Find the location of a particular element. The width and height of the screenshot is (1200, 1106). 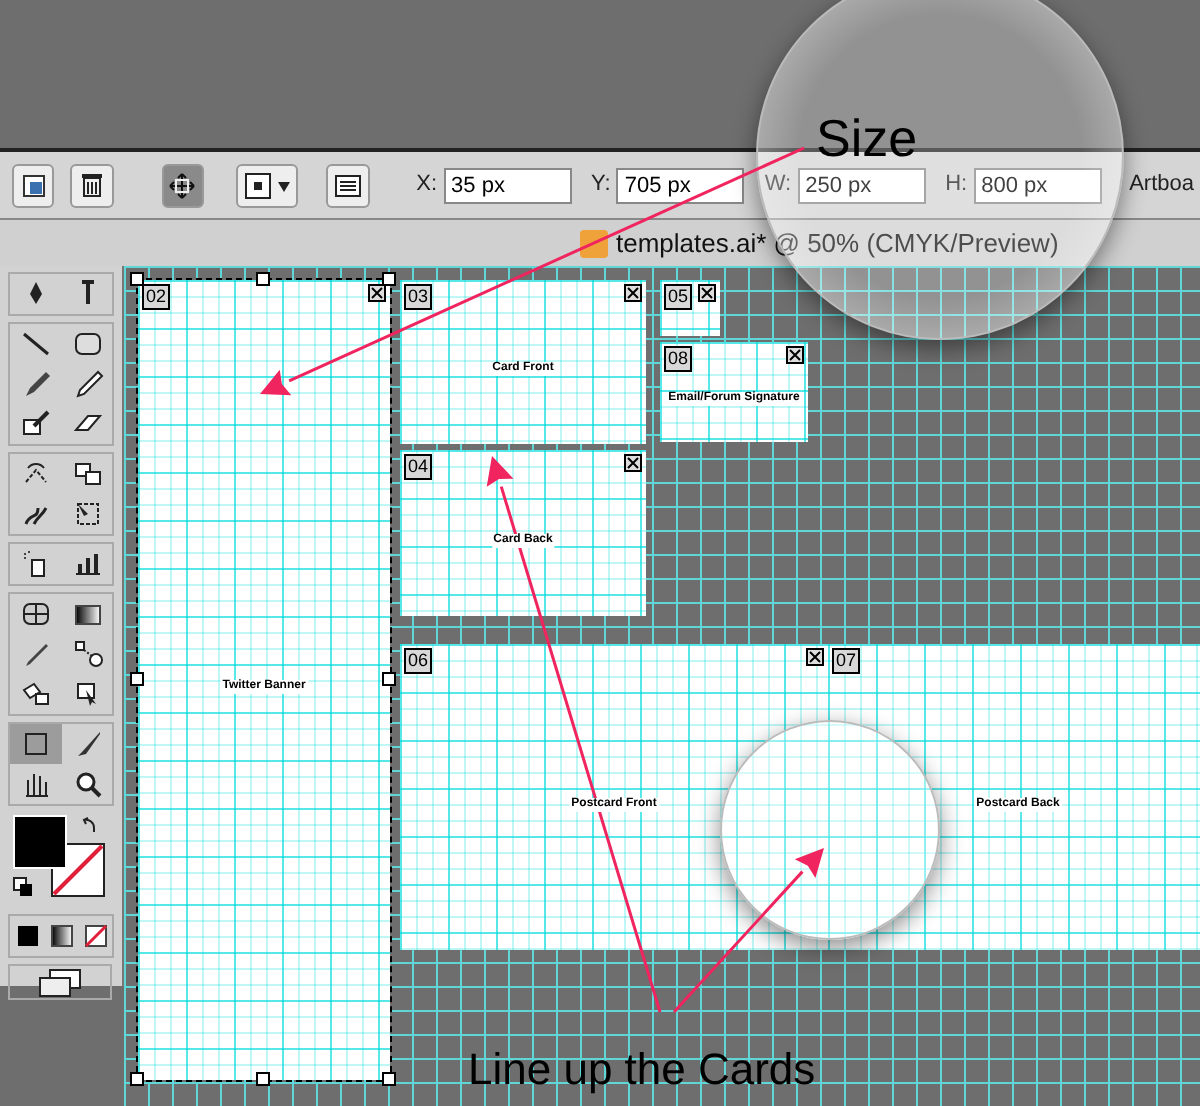

input-field: 250 px is located at coordinates (861, 185).